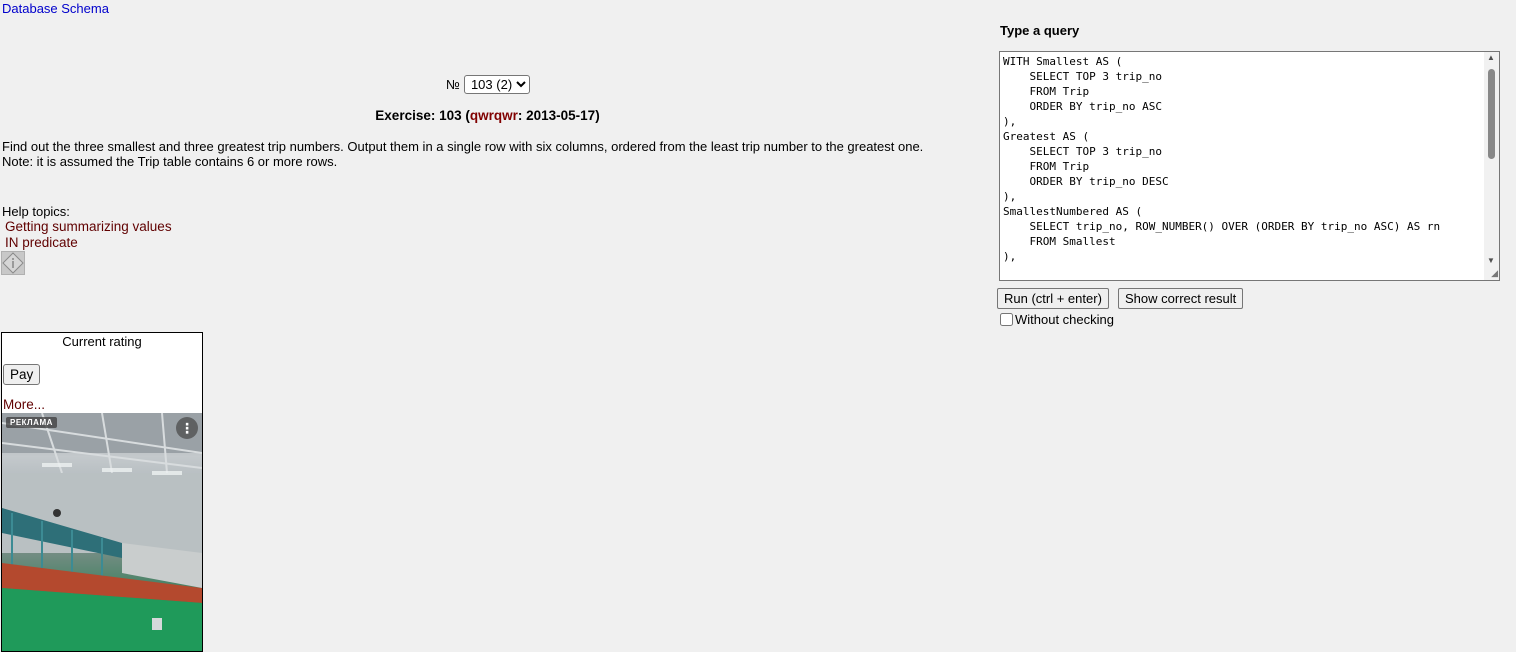 The width and height of the screenshot is (1516, 652). I want to click on exercise-select: 103 (2), so click(496, 84).